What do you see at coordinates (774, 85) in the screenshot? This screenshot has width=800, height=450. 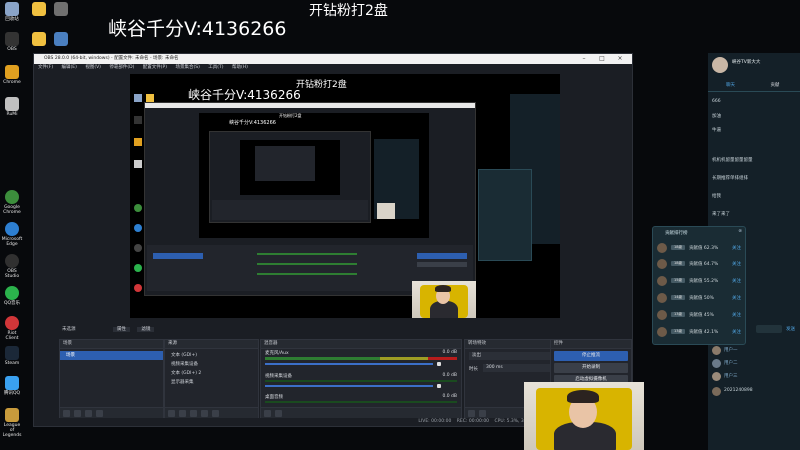 I see `tab-contribution: 贡献` at bounding box center [774, 85].